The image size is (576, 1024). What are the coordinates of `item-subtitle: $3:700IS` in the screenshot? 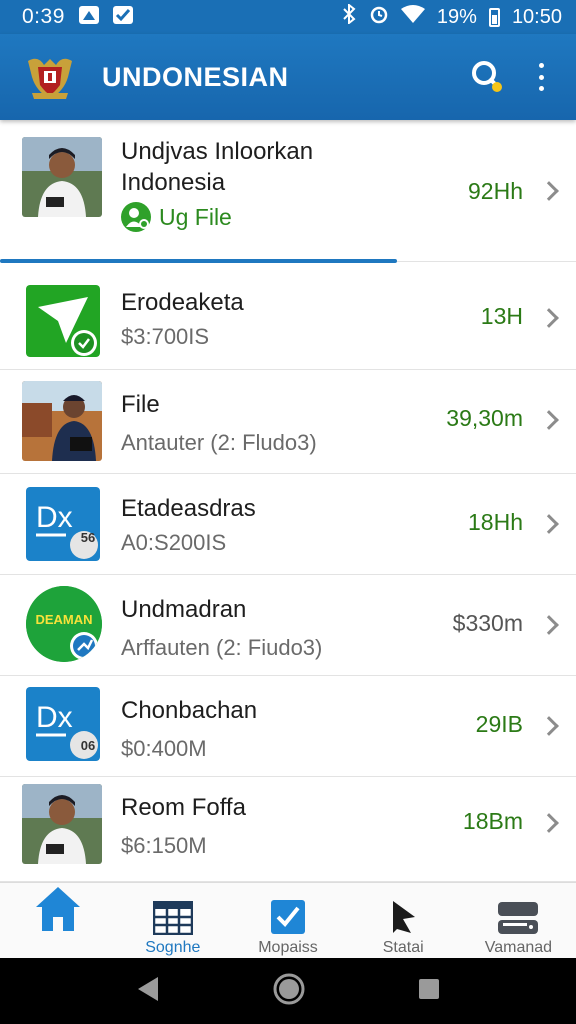 It's located at (165, 336).